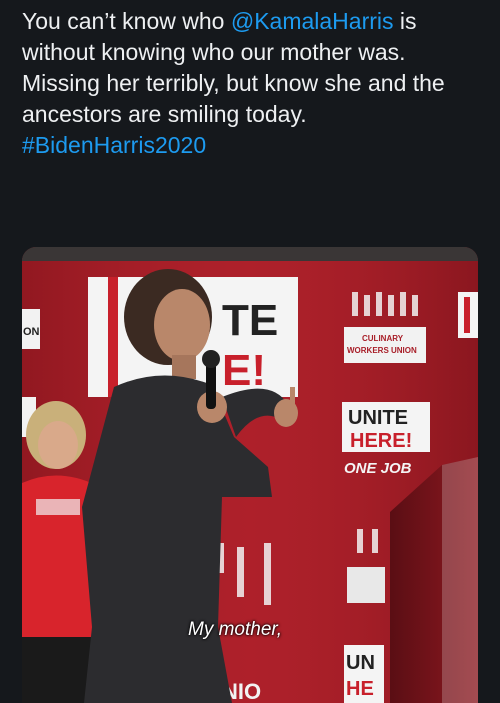  Describe the element at coordinates (381, 441) in the screenshot. I see `right-sign-line2: HERE!` at that location.